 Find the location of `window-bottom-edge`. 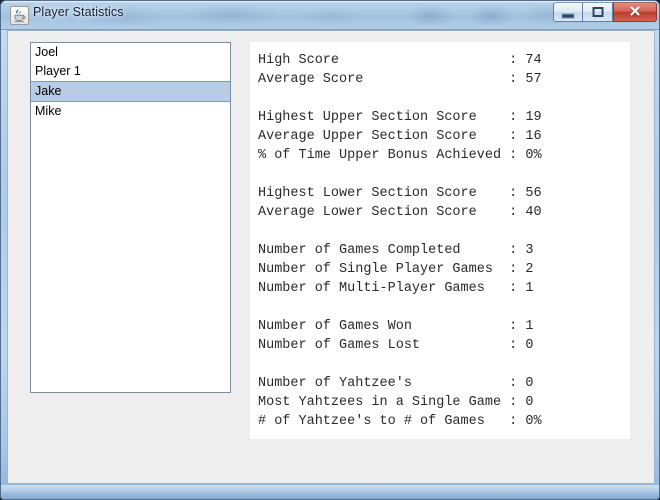

window-bottom-edge is located at coordinates (330, 492).